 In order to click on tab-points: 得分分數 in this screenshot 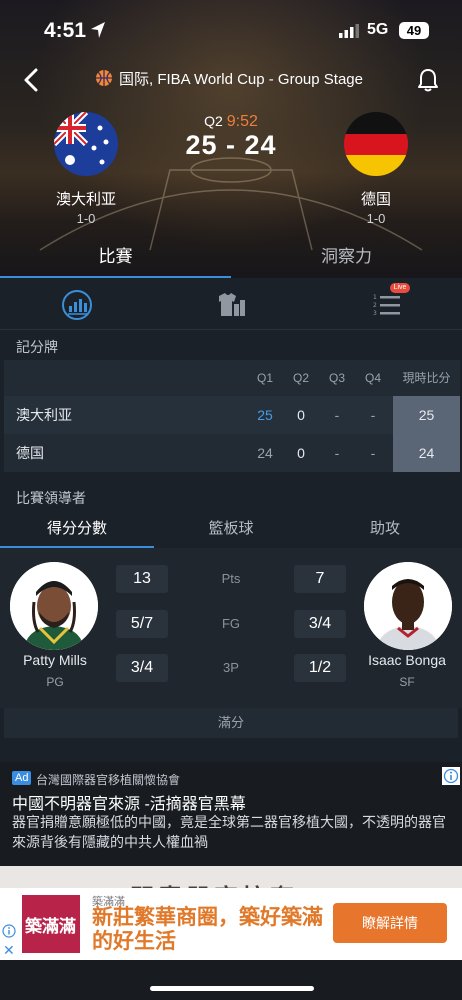, I will do `click(77, 530)`.